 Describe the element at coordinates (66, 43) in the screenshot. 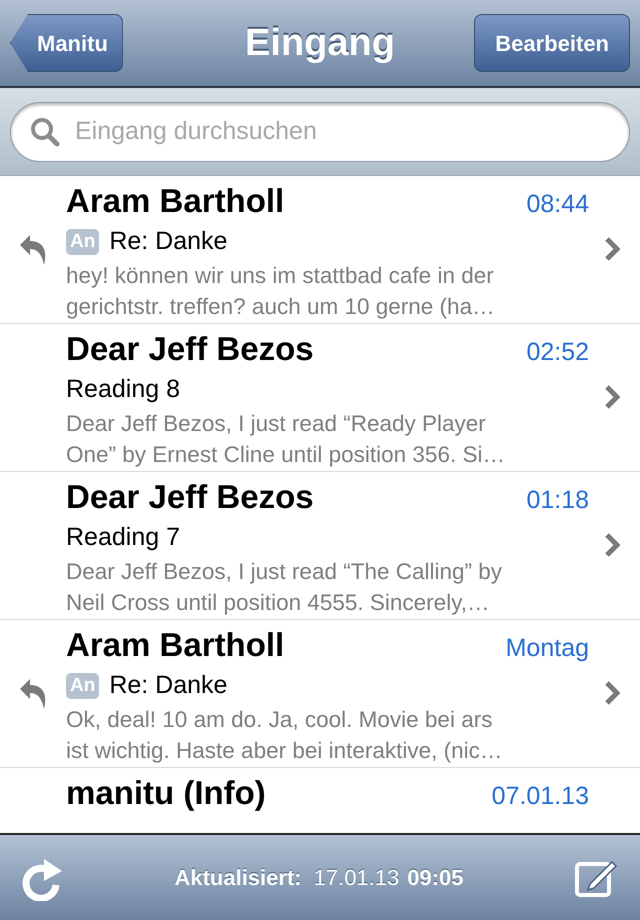

I see `back-button: Manitu` at that location.